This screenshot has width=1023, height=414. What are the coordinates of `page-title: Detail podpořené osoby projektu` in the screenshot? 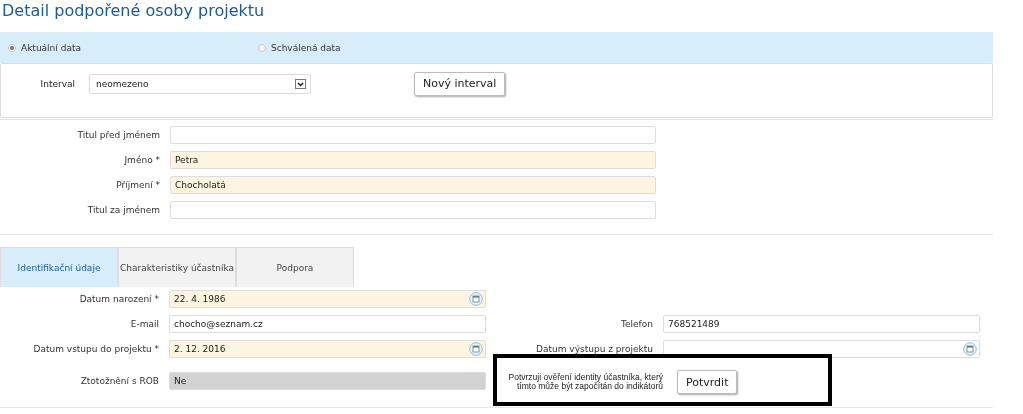 It's located at (133, 11).